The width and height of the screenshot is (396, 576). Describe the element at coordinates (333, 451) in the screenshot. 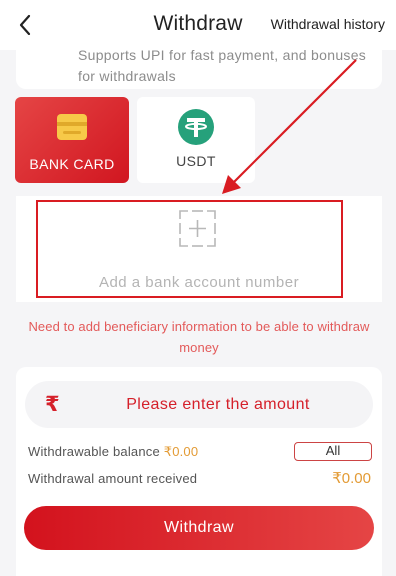

I see `all-button: All` at that location.